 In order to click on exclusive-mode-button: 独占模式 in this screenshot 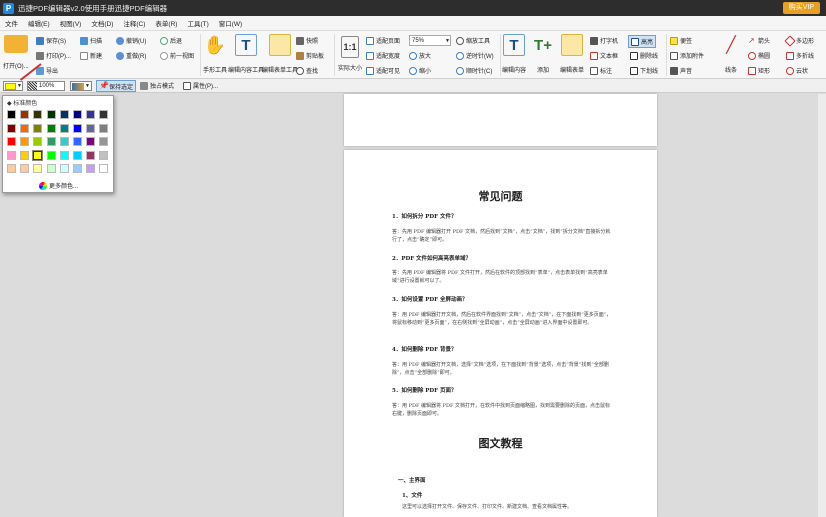, I will do `click(157, 85)`.